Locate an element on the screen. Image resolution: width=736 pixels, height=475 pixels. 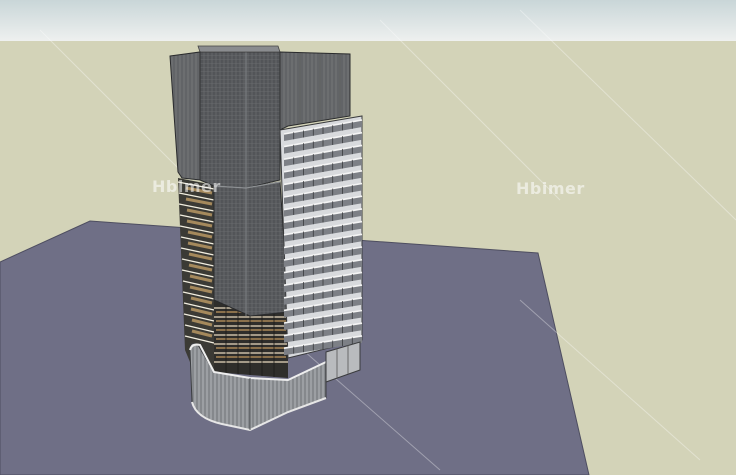
watermark-right: Hbimer is located at coordinates (550, 188).